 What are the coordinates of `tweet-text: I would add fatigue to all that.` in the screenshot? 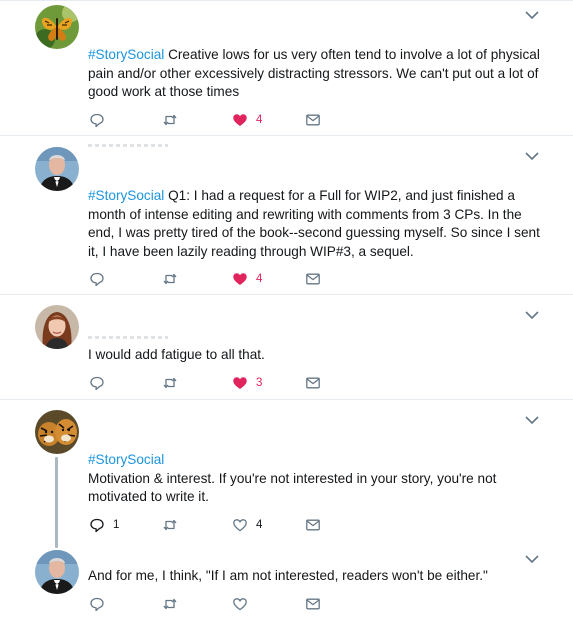 It's located at (318, 355).